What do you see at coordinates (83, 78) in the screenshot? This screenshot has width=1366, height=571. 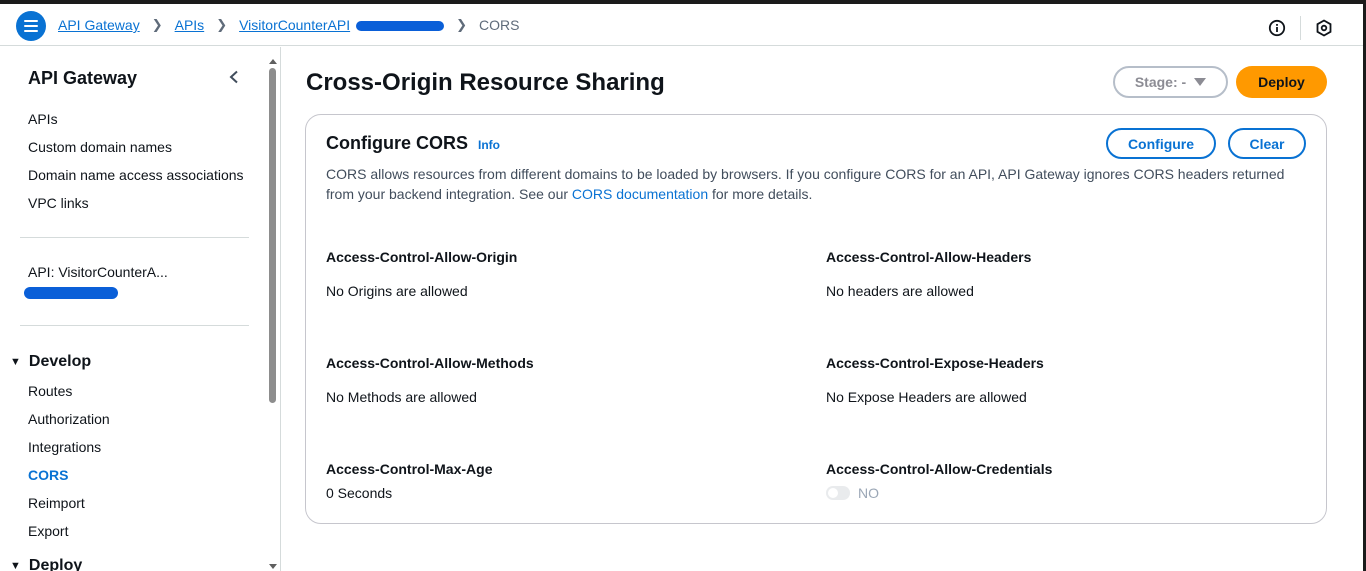 I see `sidebar-title: API Gateway` at bounding box center [83, 78].